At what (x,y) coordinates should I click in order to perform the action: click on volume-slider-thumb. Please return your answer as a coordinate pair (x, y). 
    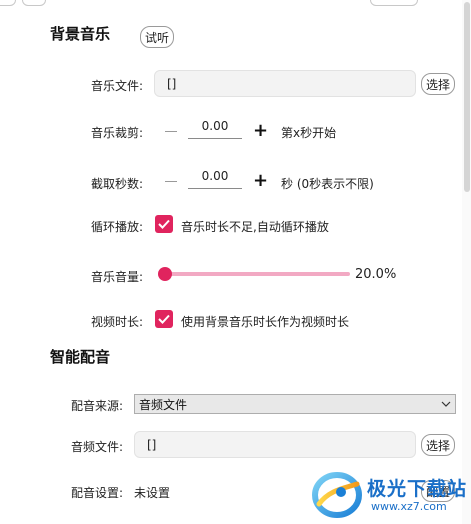
    Looking at the image, I should click on (165, 274).